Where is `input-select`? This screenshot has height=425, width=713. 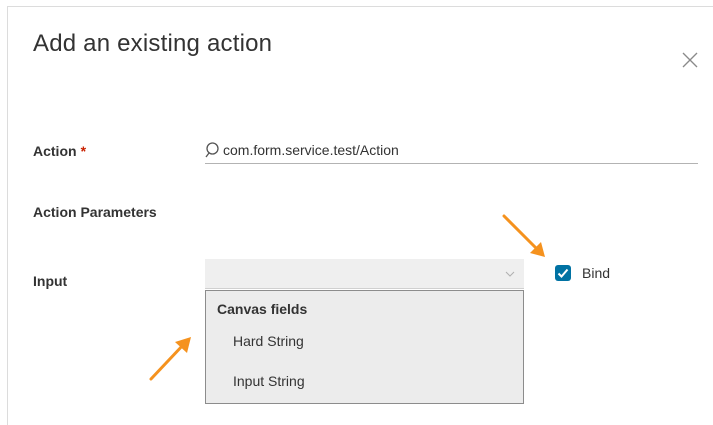
input-select is located at coordinates (364, 274).